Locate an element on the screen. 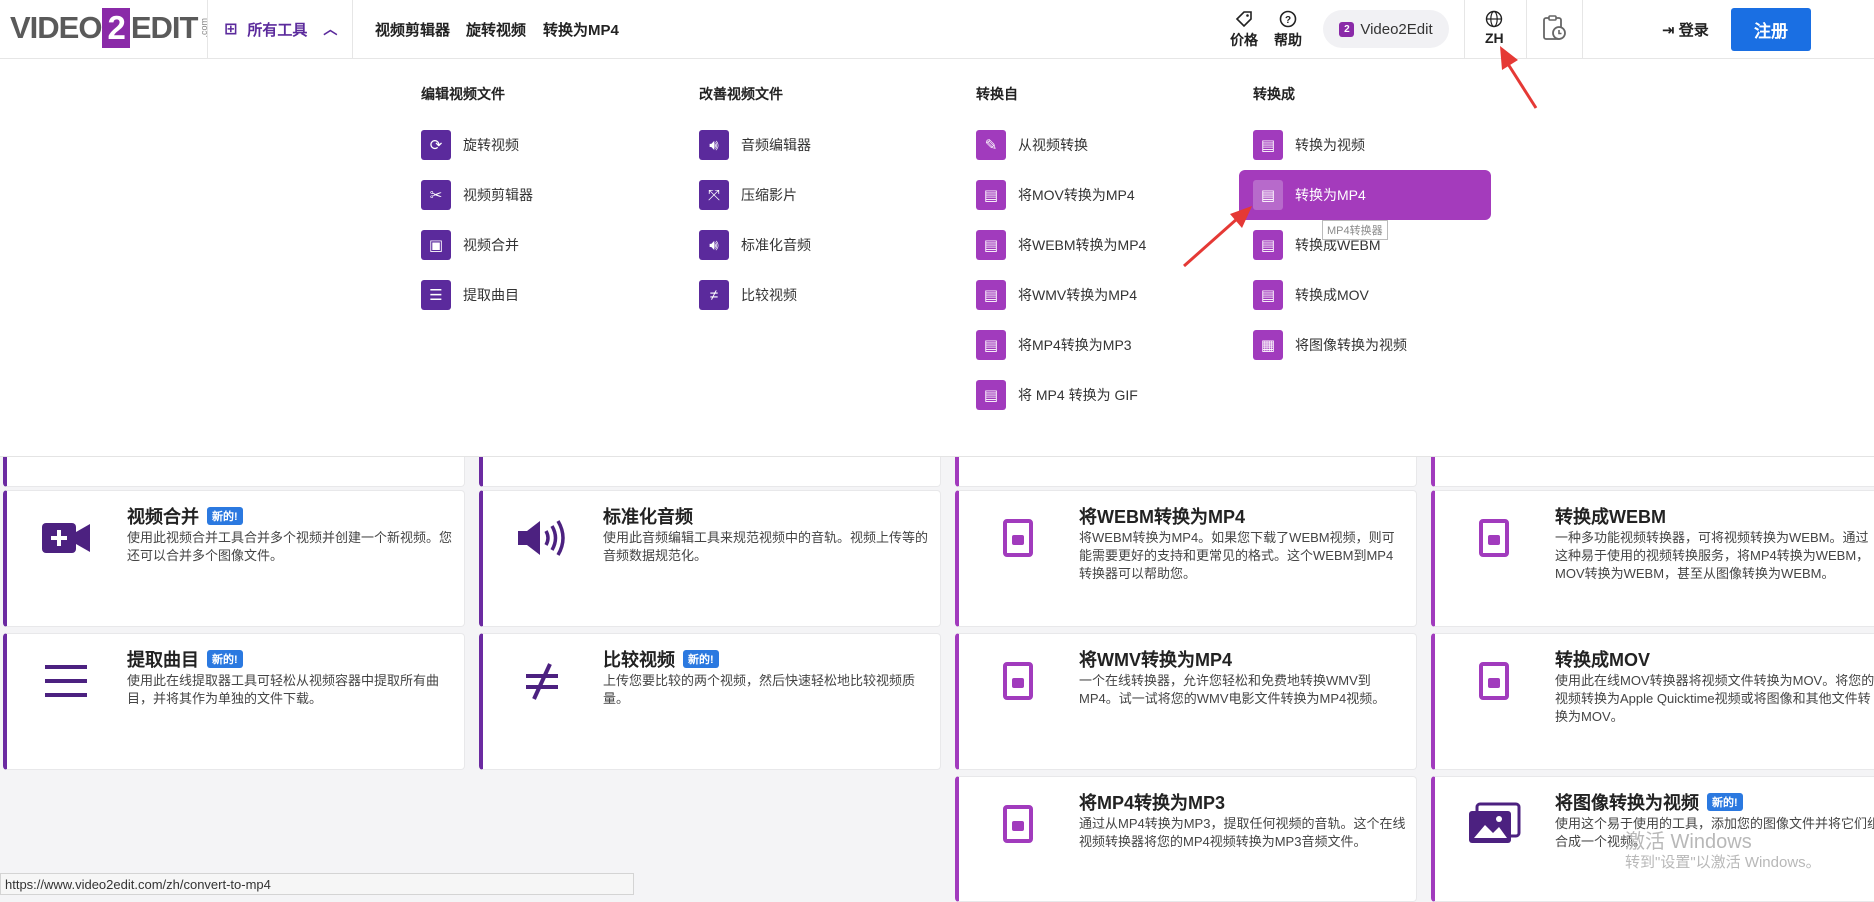 The image size is (1874, 902). scissors-icon: ✂ is located at coordinates (436, 195).